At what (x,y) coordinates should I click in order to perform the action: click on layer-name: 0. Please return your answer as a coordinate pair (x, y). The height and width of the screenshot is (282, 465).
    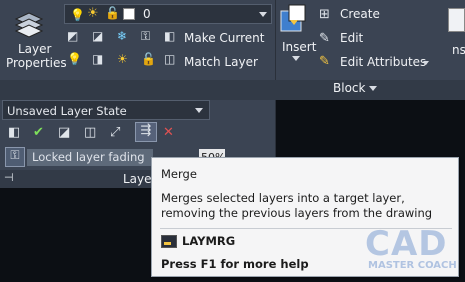
    Looking at the image, I should click on (147, 14).